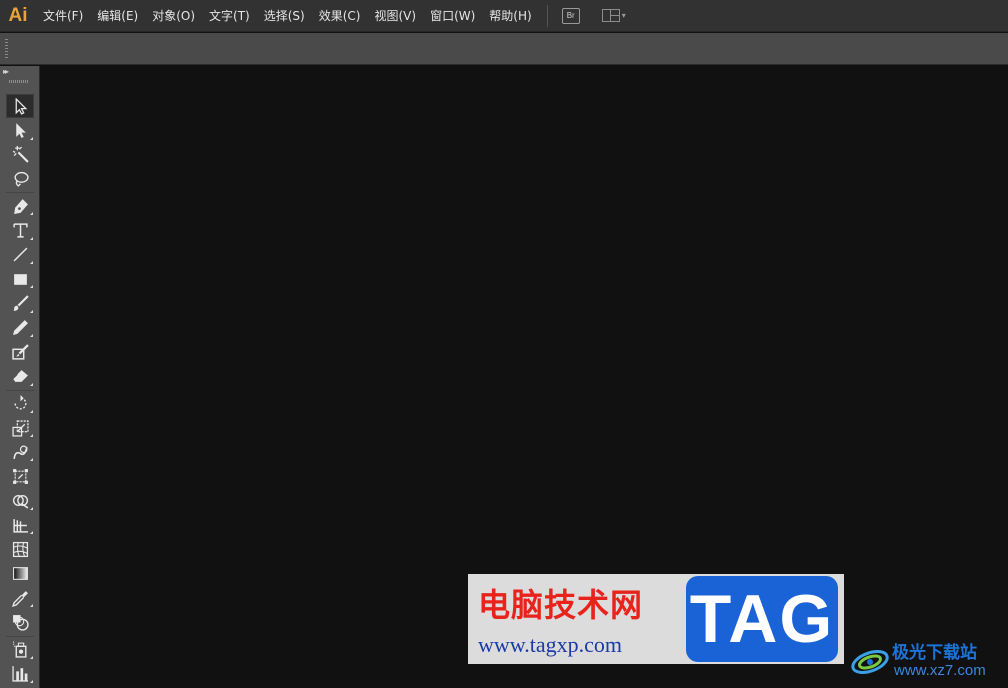 This screenshot has width=1008, height=688. I want to click on tool-blend, so click(20, 622).